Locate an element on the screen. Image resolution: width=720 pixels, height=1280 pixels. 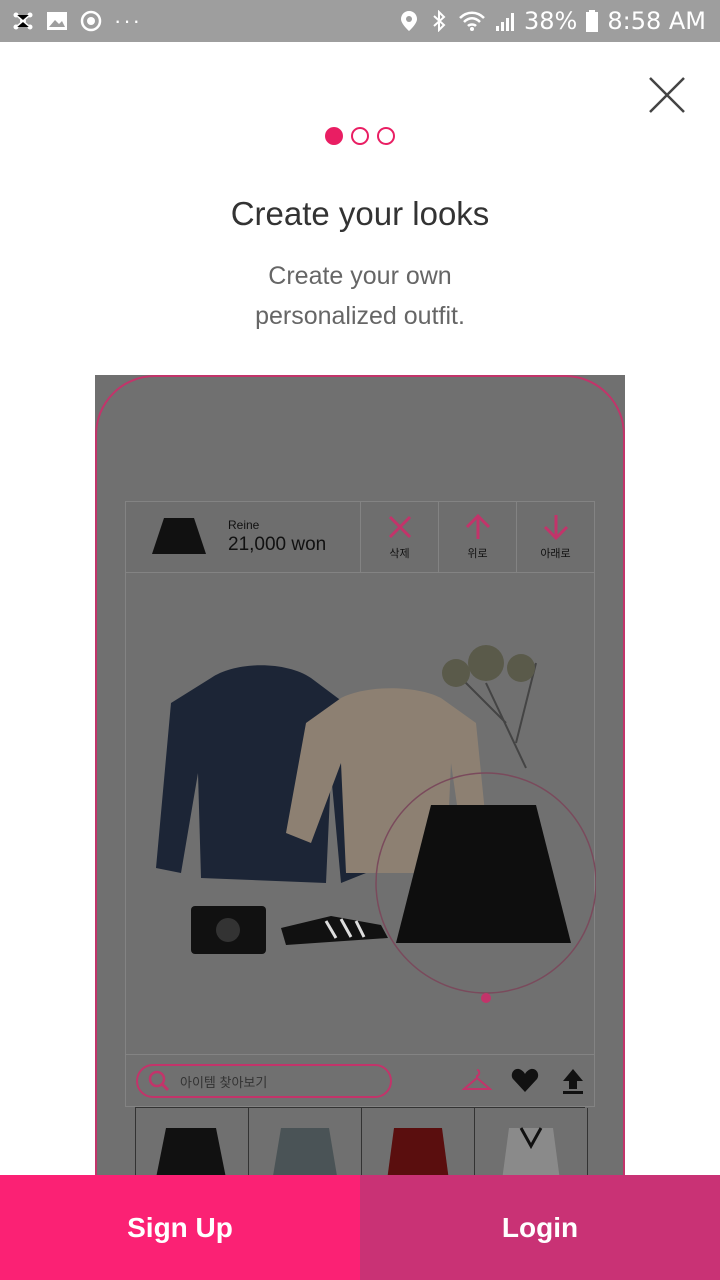
selected-item-info: Reine 21,000 won is located at coordinates (243, 537).